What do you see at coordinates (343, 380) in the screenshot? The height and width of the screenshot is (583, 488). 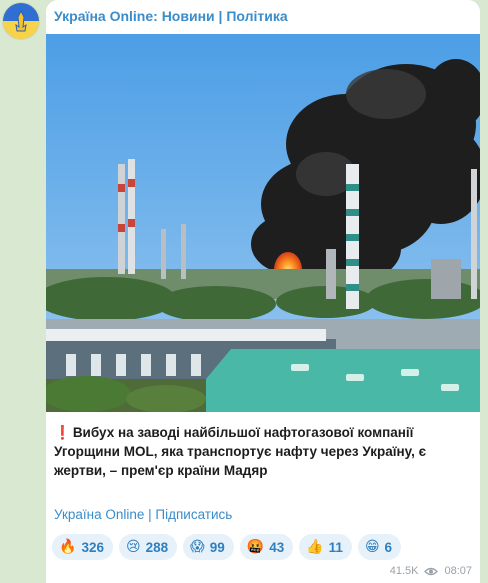 I see `green-roof` at bounding box center [343, 380].